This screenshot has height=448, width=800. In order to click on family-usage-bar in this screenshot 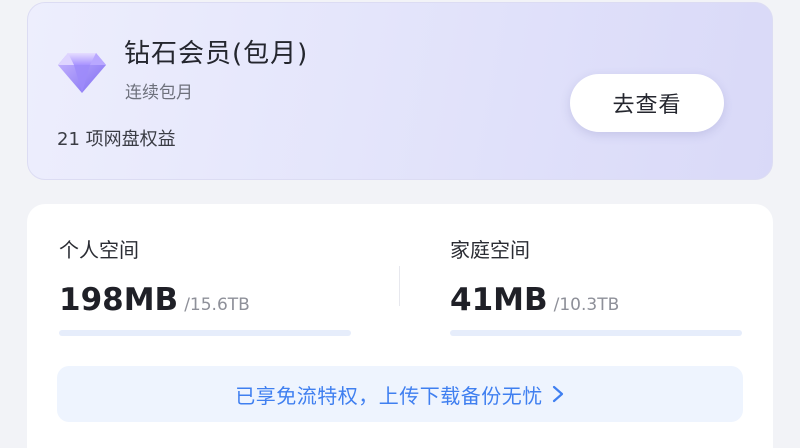, I will do `click(596, 333)`.